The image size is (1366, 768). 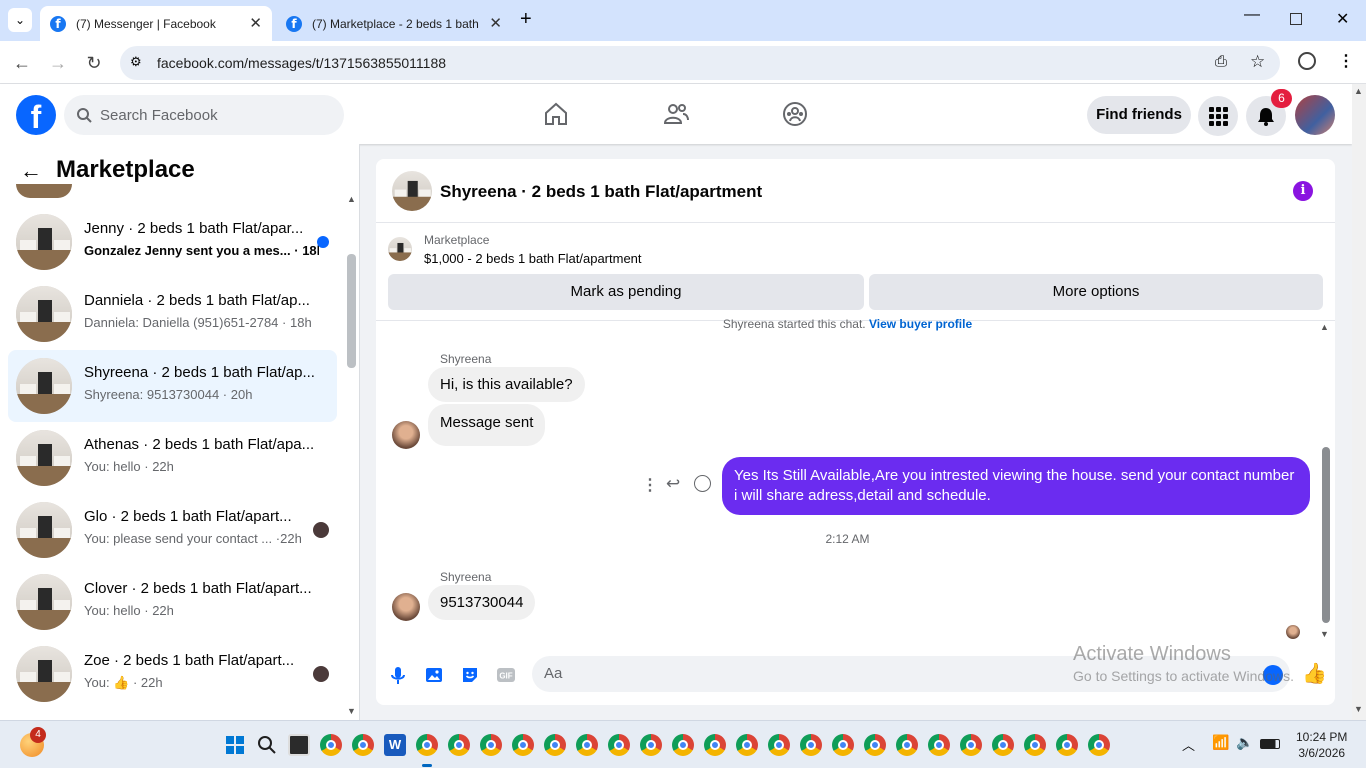 I want to click on battery-icon, so click(x=1270, y=744).